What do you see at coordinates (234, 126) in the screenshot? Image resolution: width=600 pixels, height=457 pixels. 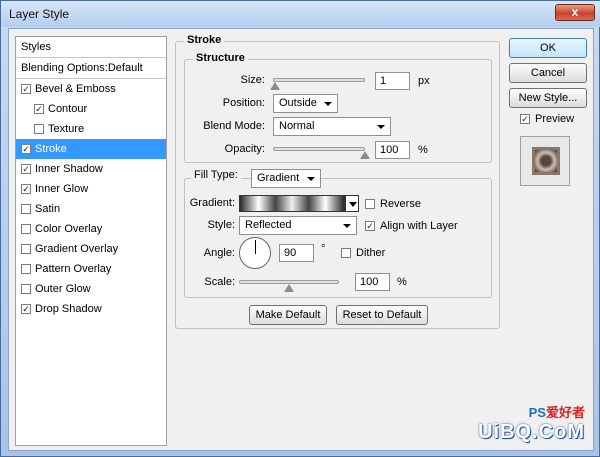 I see `blend-mode-label: Blend Mode:` at bounding box center [234, 126].